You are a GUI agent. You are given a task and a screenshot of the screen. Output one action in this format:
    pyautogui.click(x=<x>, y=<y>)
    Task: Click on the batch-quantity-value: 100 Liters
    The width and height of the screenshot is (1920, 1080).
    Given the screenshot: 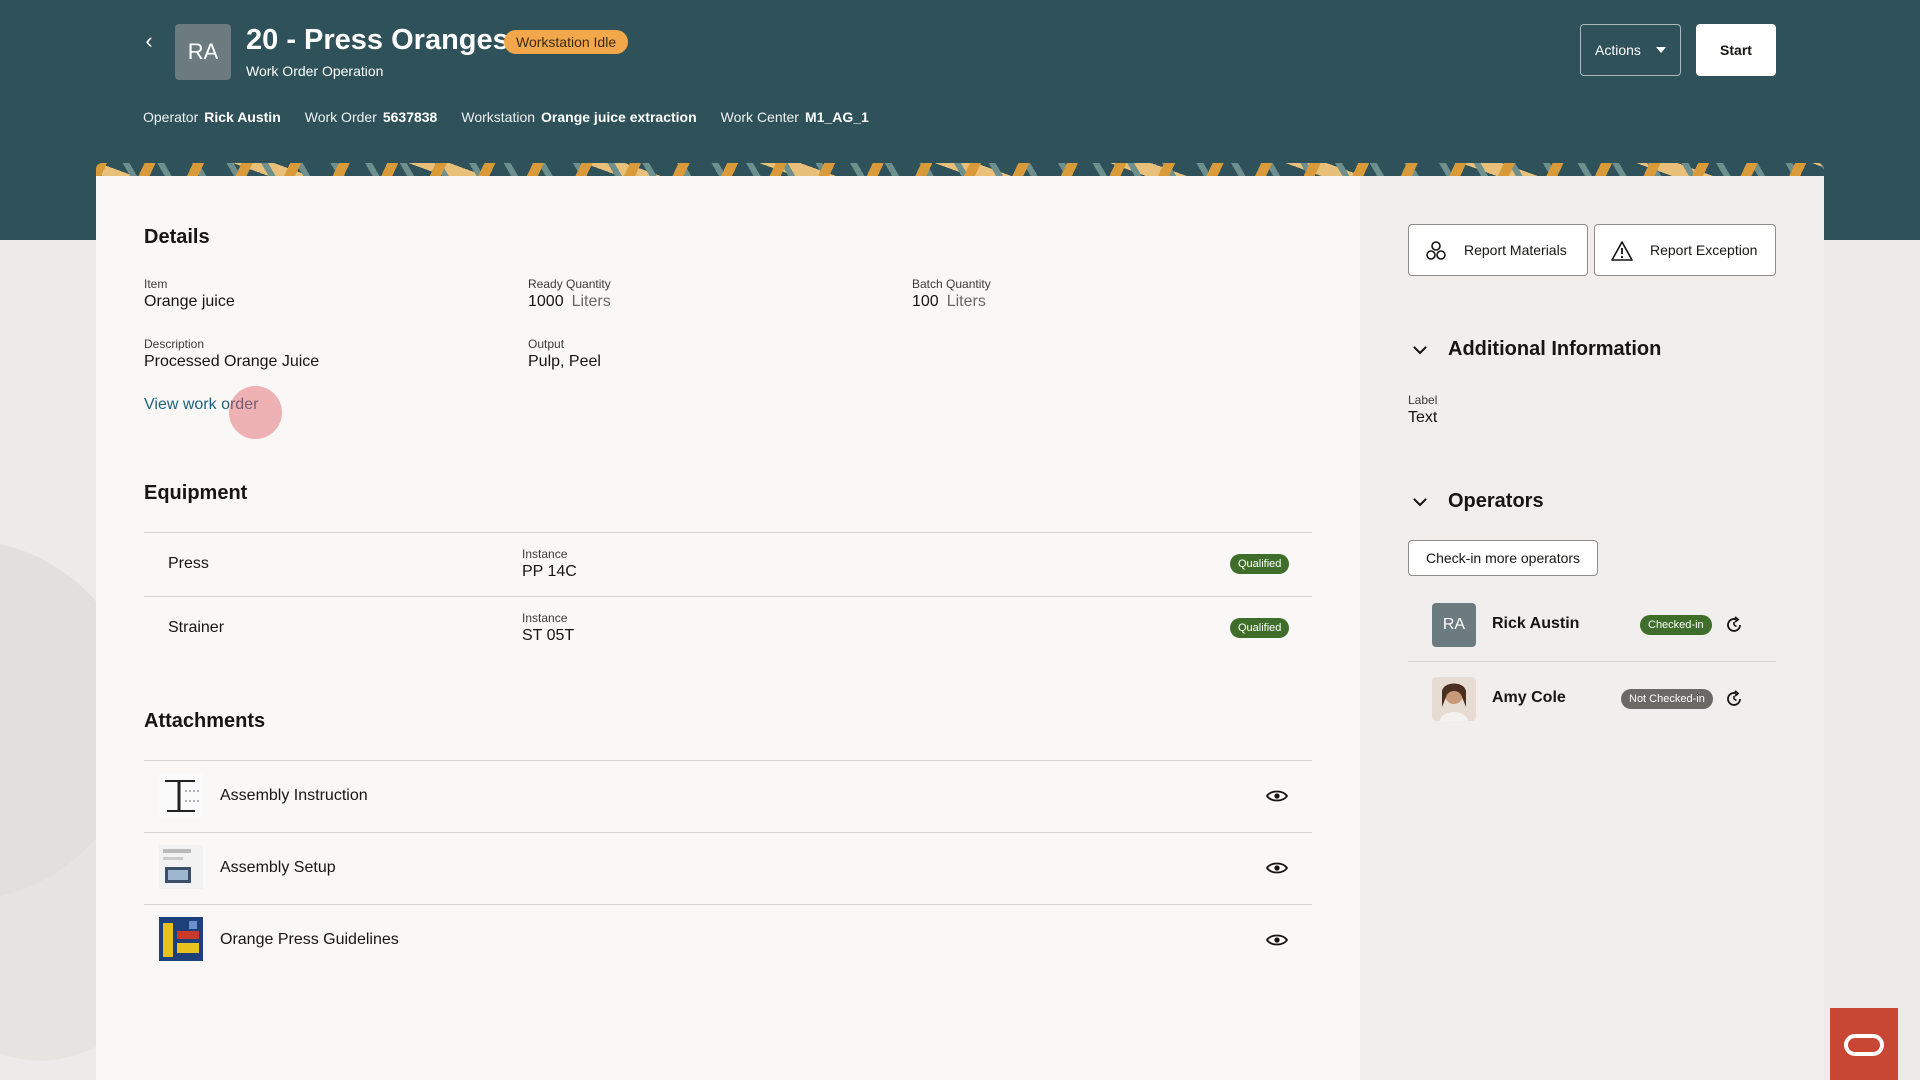 What is the action you would take?
    pyautogui.click(x=949, y=301)
    